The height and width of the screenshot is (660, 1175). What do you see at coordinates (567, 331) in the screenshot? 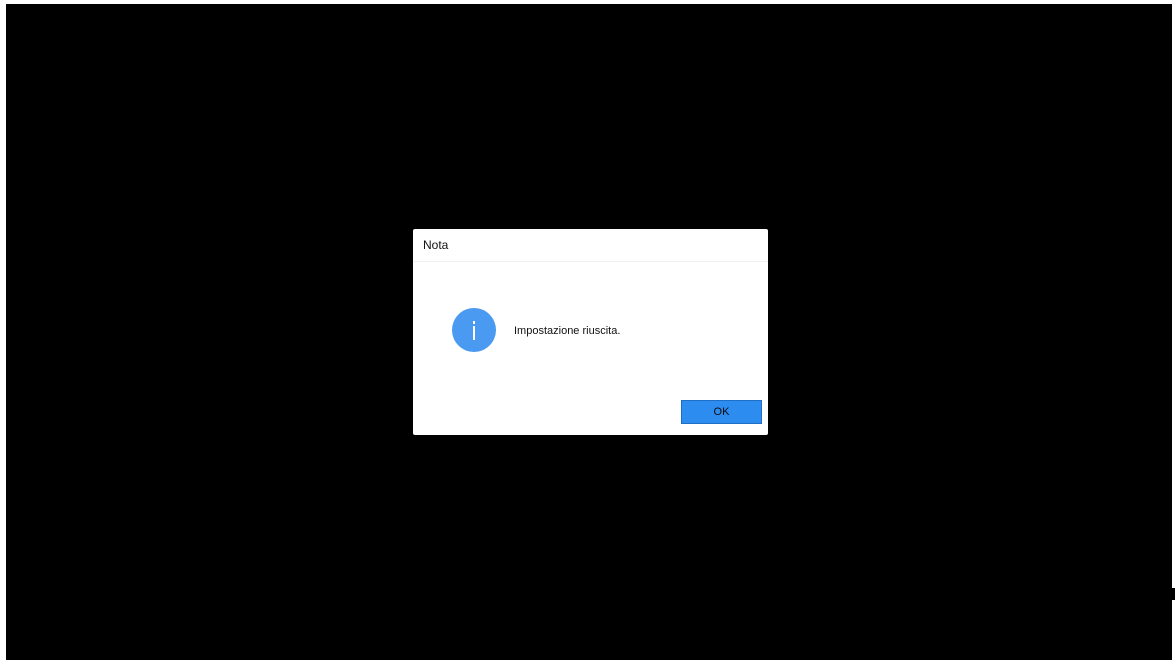
I see `dialog-message: Impostazione riuscita.` at bounding box center [567, 331].